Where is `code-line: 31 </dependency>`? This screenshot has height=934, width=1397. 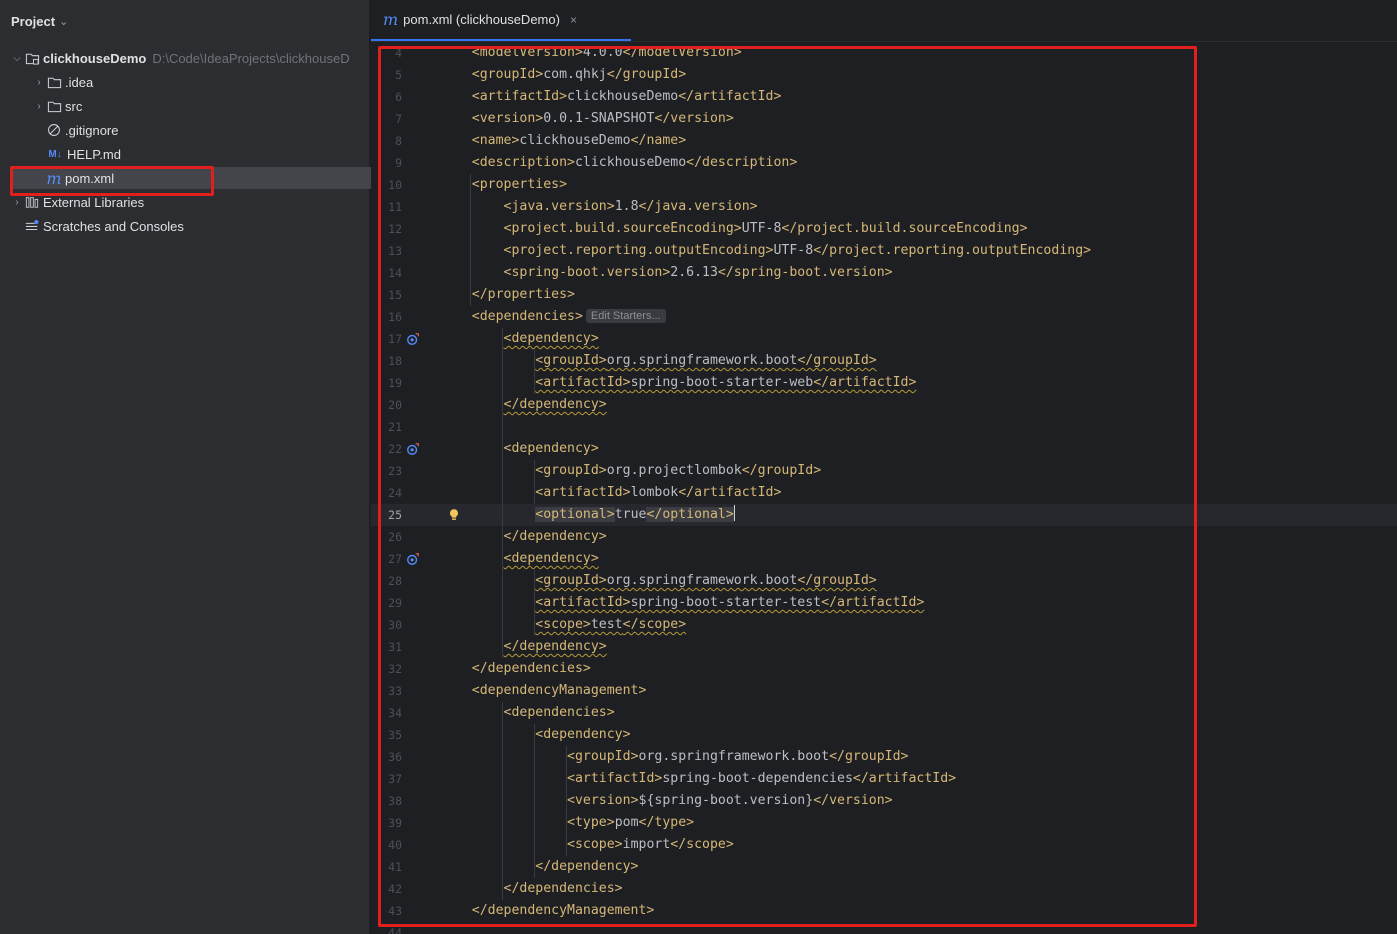 code-line: 31 </dependency> is located at coordinates (884, 647).